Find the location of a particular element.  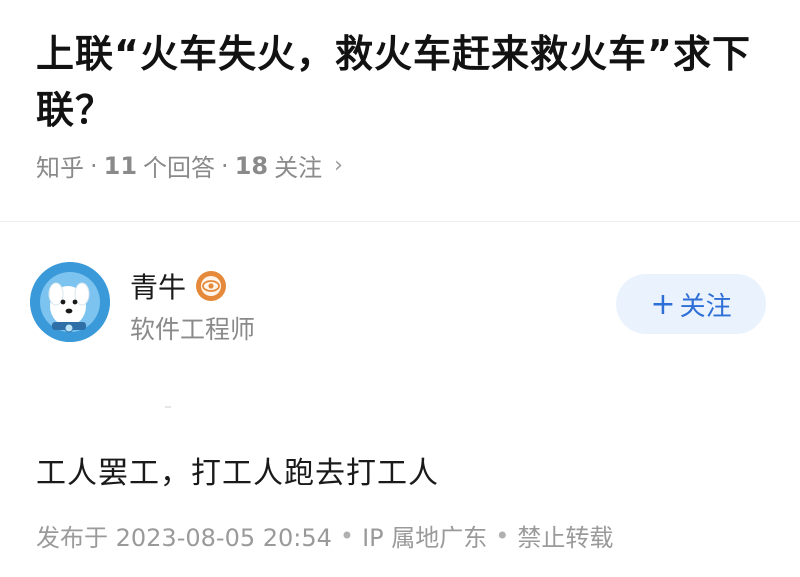

answer-content: 工人罢工，打工人跑去打工人 is located at coordinates (237, 470).